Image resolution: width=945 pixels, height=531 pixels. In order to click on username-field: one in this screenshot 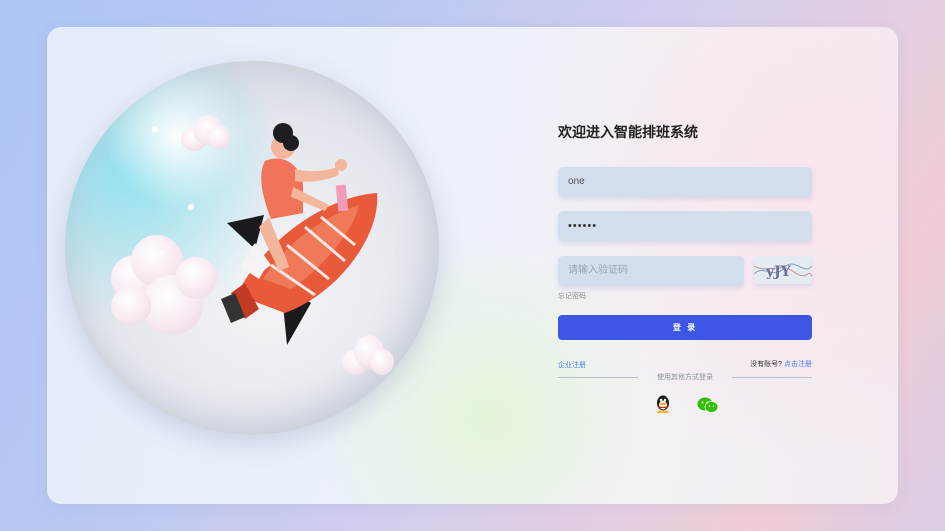, I will do `click(685, 182)`.